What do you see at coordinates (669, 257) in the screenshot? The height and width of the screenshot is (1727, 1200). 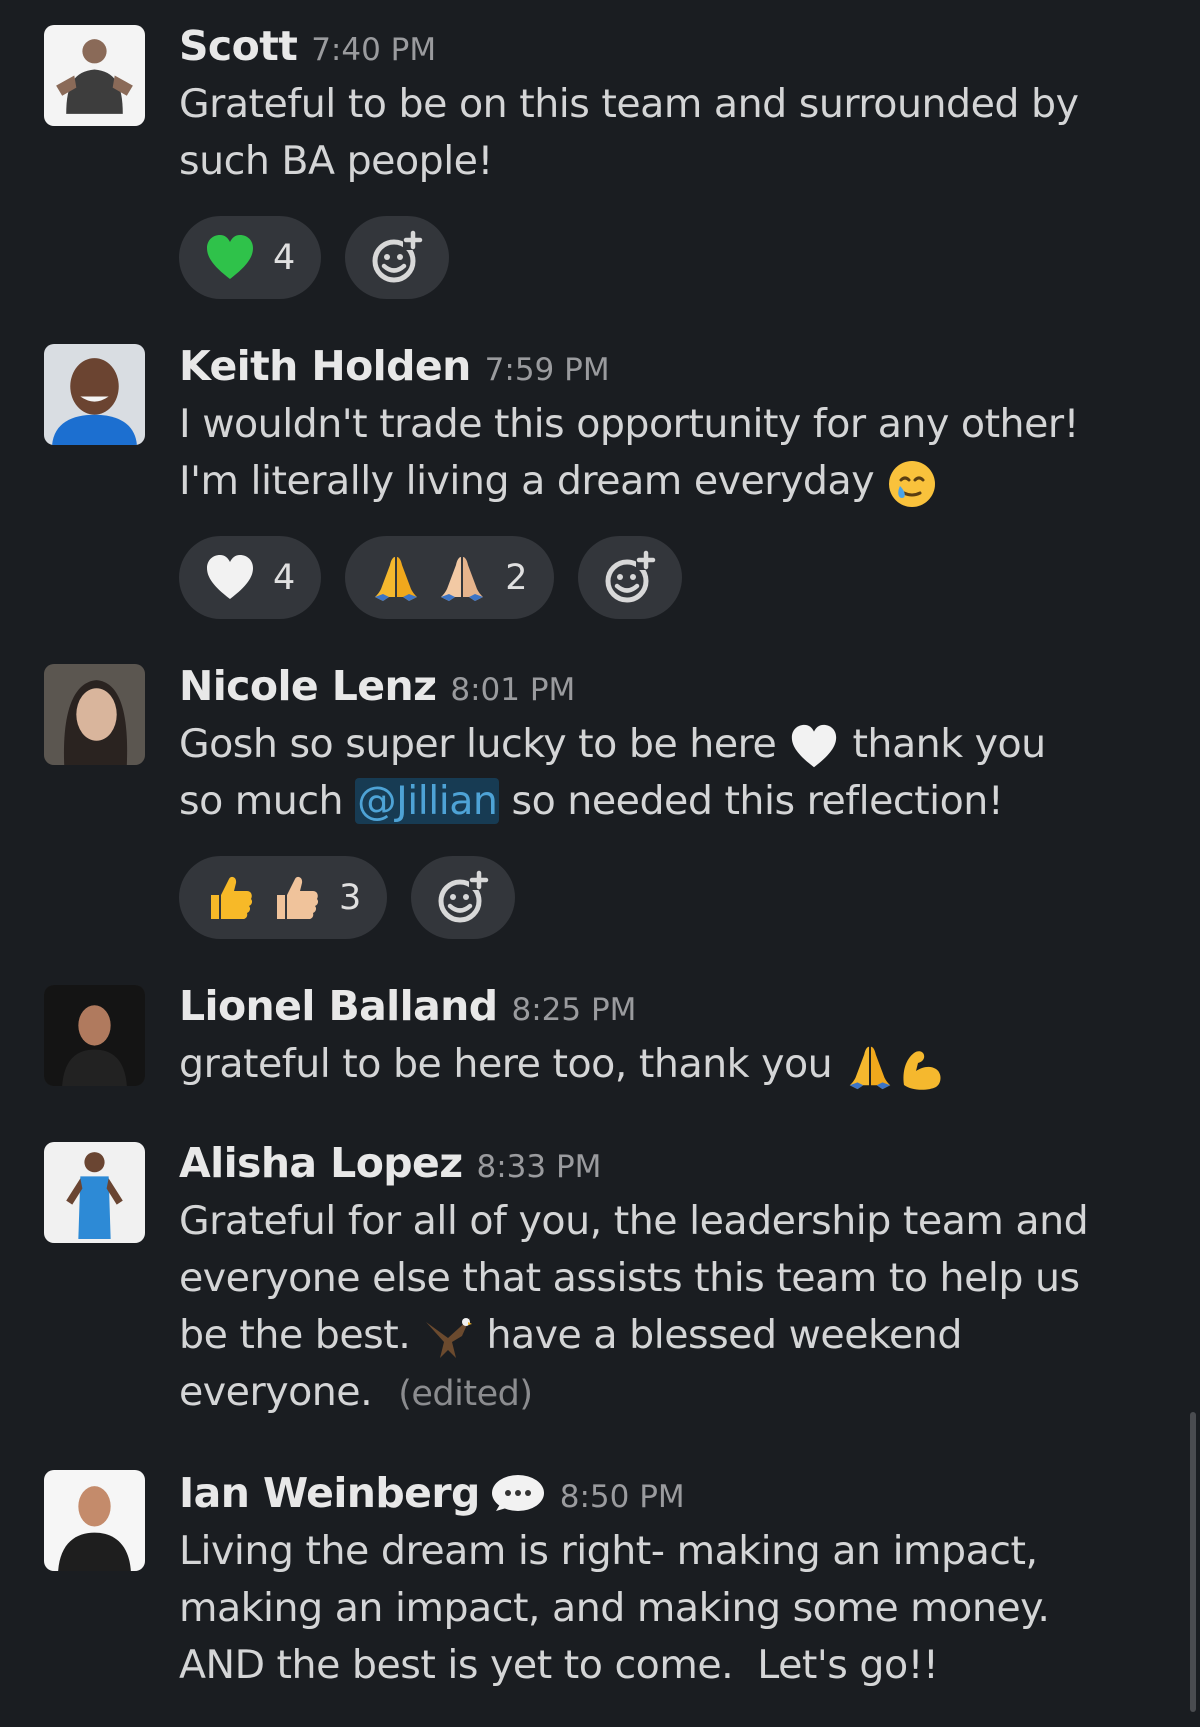 I see `reactions-bar: 4` at bounding box center [669, 257].